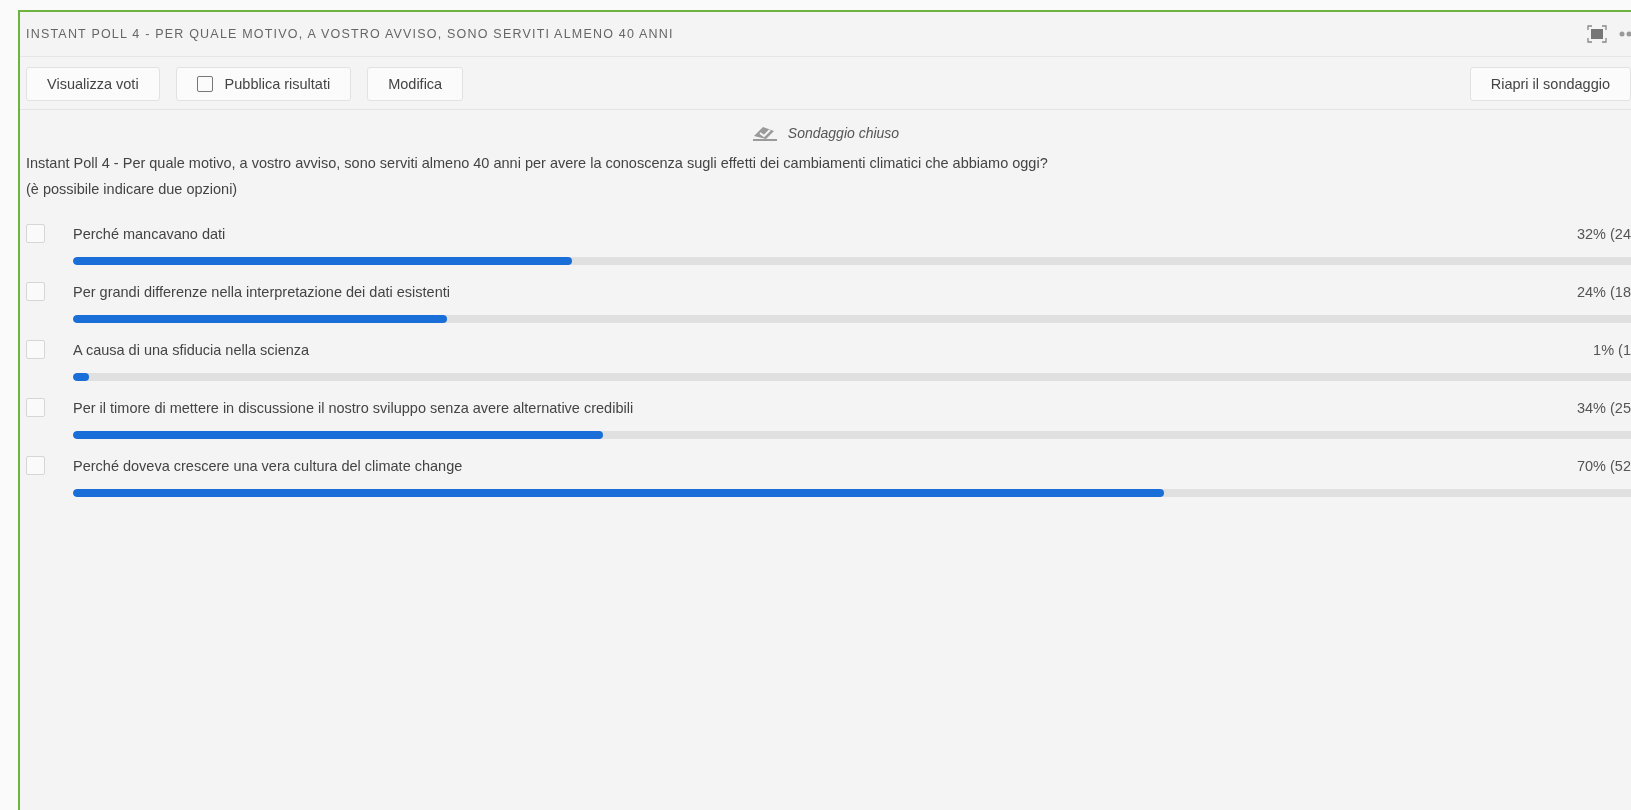 The height and width of the screenshot is (810, 1631). Describe the element at coordinates (353, 407) in the screenshot. I see `option-label: Per il timore di mettere in discussione il nostro sviluppo senza avere alternative credibili` at that location.